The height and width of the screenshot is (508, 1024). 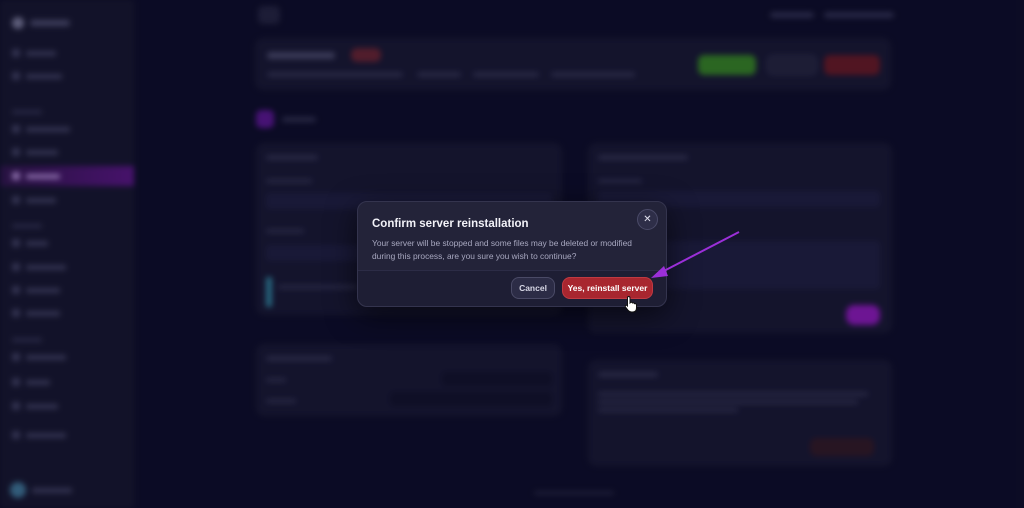 I want to click on cancel-button: Cancel, so click(x=533, y=288).